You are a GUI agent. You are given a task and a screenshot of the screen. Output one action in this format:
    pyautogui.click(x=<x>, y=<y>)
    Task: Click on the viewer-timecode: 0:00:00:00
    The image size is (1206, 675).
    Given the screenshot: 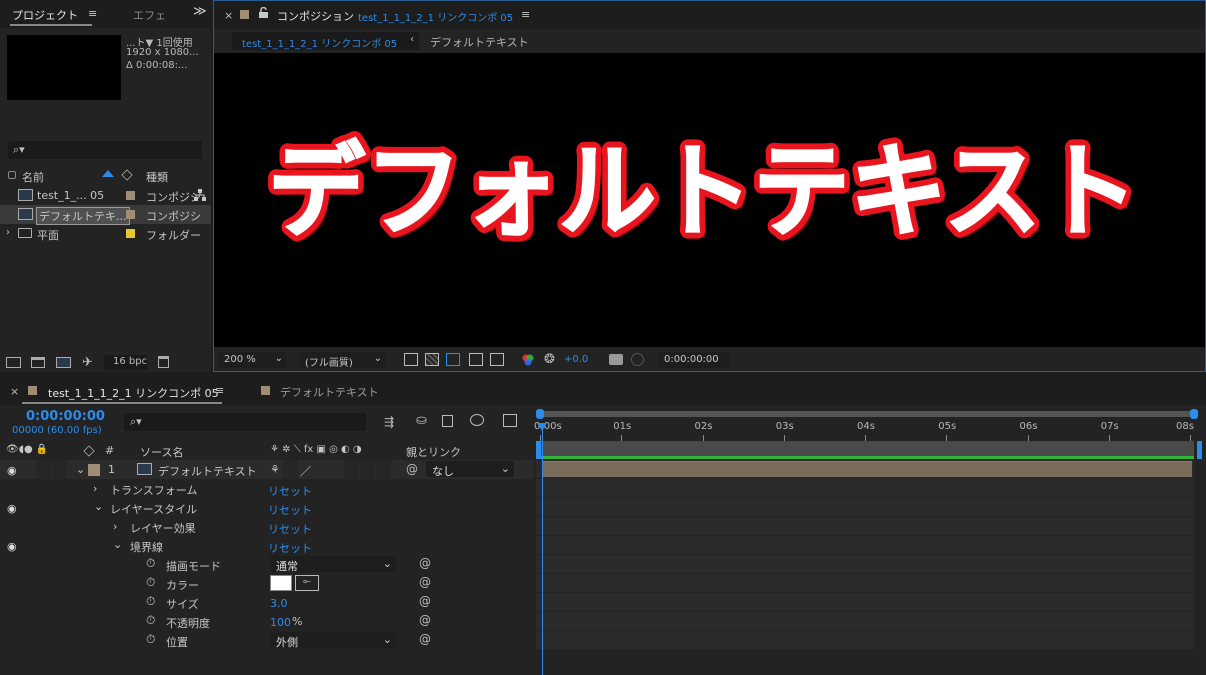 What is the action you would take?
    pyautogui.click(x=694, y=360)
    